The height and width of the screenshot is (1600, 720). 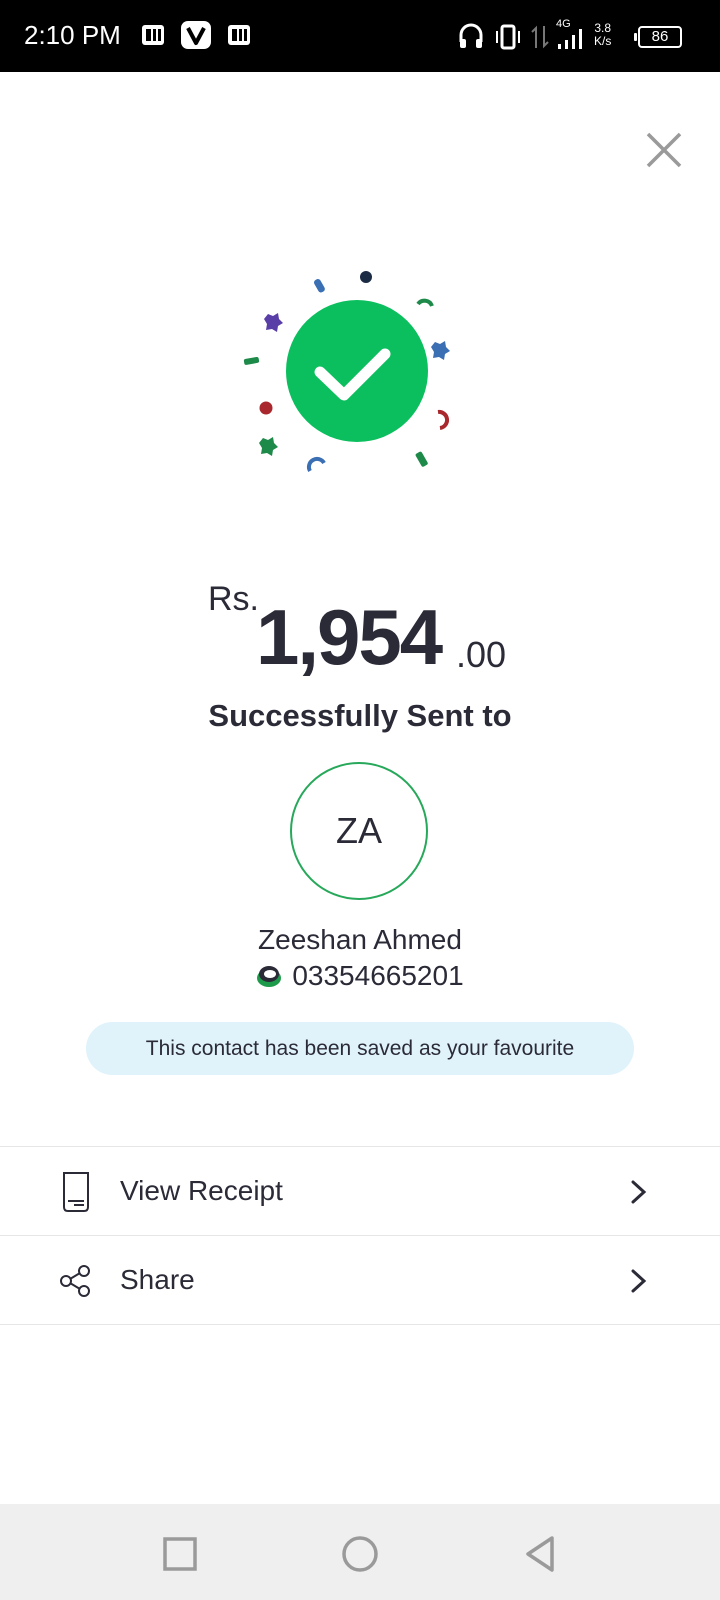 I want to click on signal-icon, so click(x=570, y=39).